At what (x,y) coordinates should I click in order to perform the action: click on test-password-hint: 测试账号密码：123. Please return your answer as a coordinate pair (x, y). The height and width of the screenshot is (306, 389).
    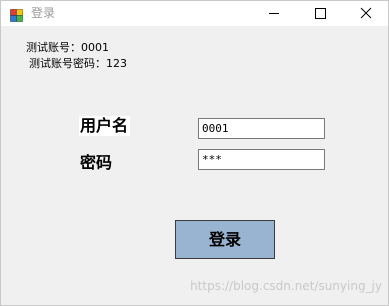
    Looking at the image, I should click on (78, 63).